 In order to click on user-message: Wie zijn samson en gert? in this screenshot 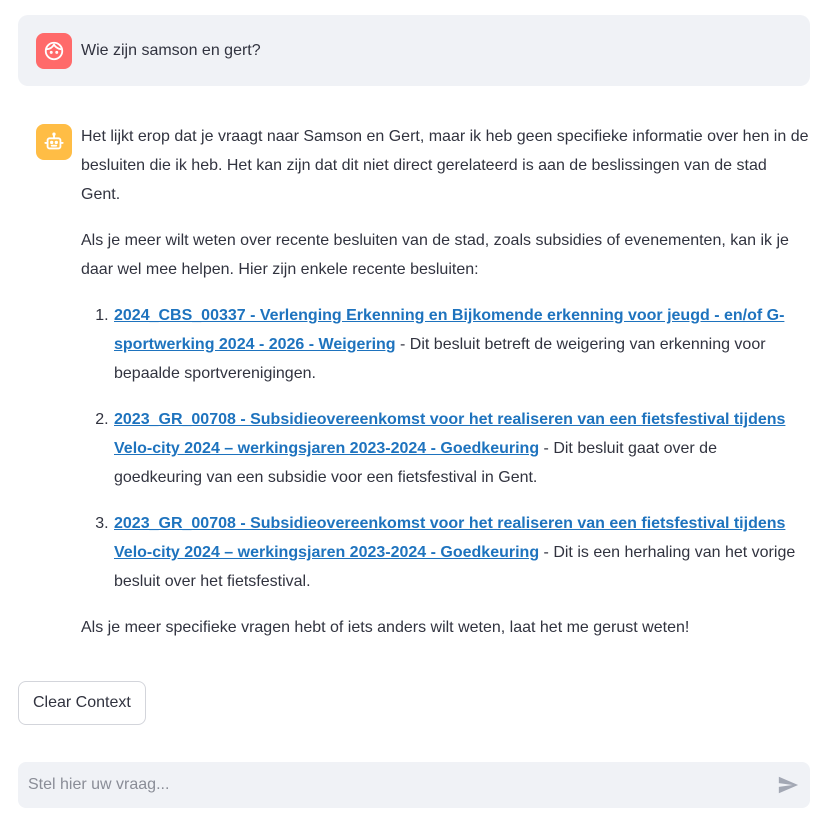, I will do `click(414, 50)`.